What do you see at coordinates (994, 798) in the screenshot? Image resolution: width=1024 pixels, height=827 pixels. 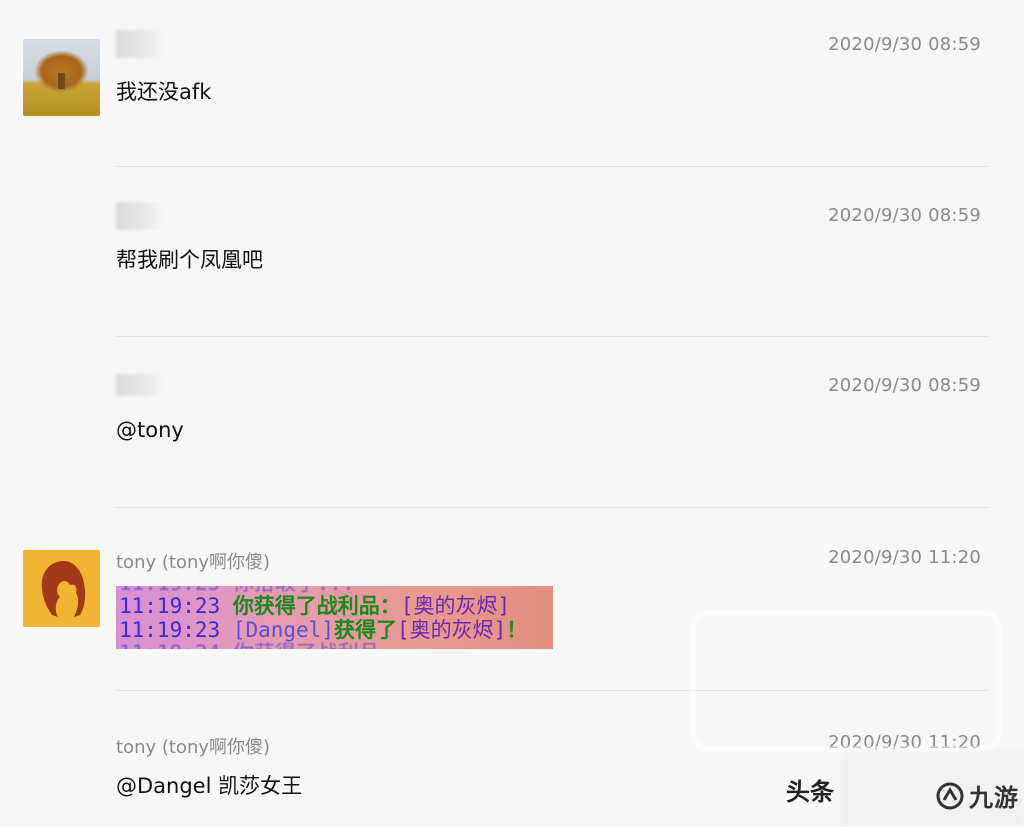 I see `watermark-logo-text: 九游` at bounding box center [994, 798].